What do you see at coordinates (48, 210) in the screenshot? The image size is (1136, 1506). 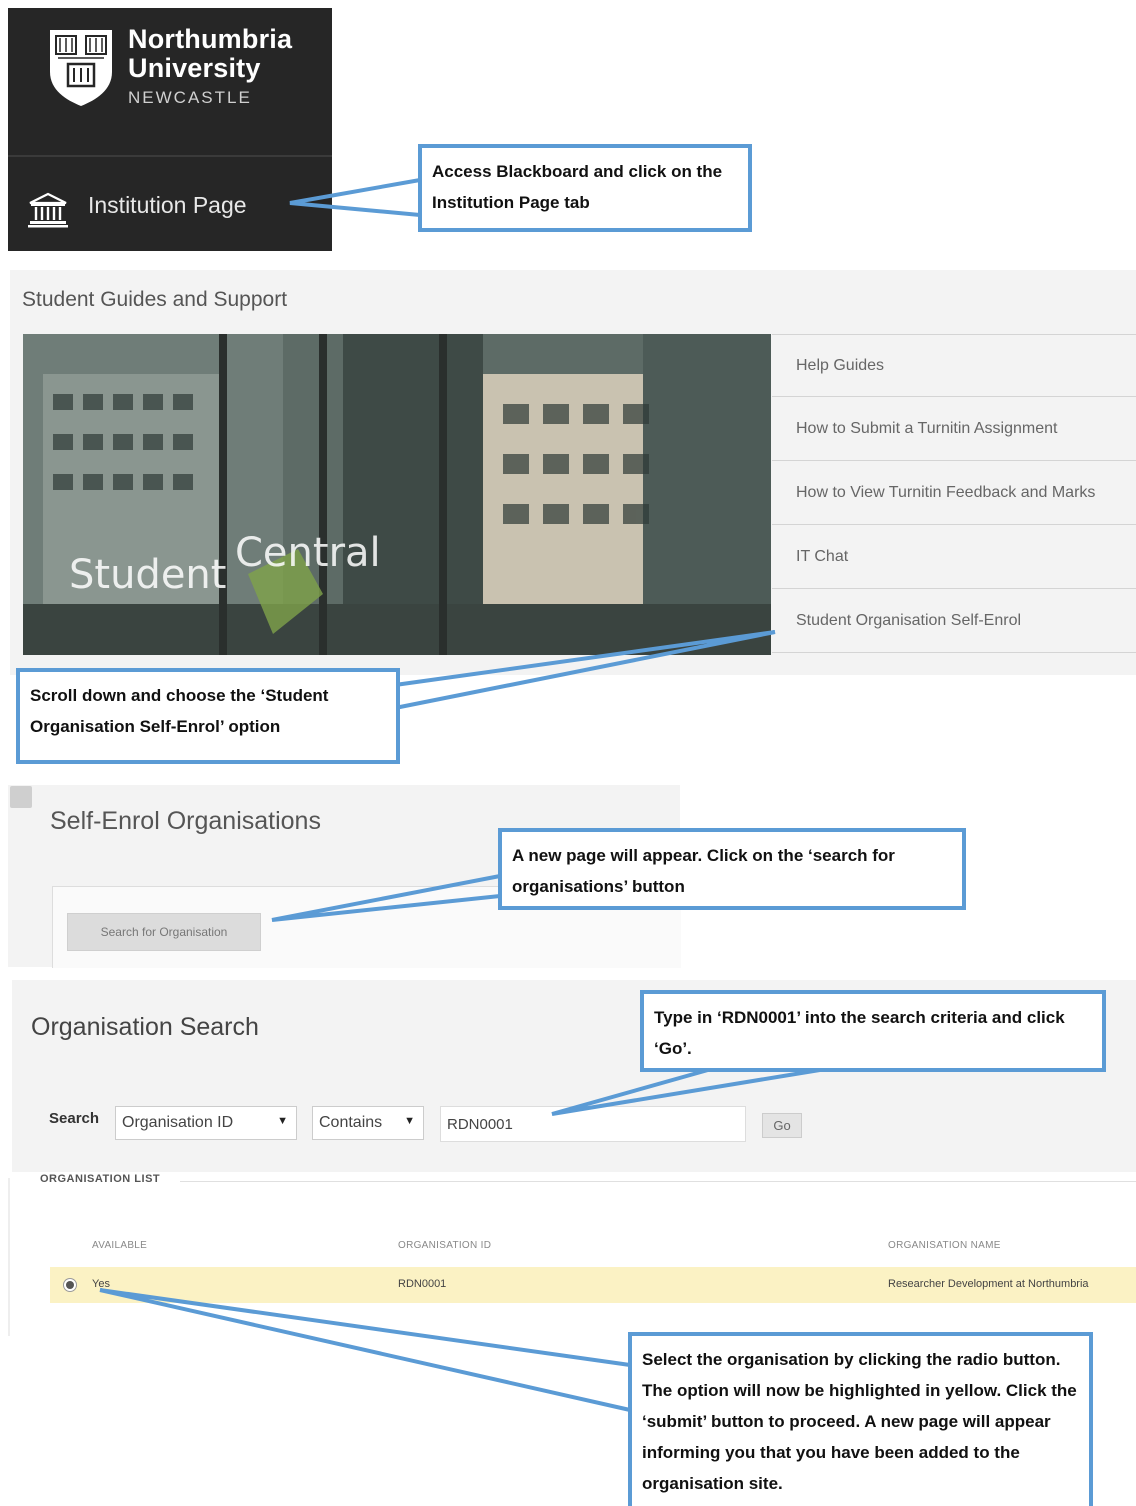 I see `institution-icon` at bounding box center [48, 210].